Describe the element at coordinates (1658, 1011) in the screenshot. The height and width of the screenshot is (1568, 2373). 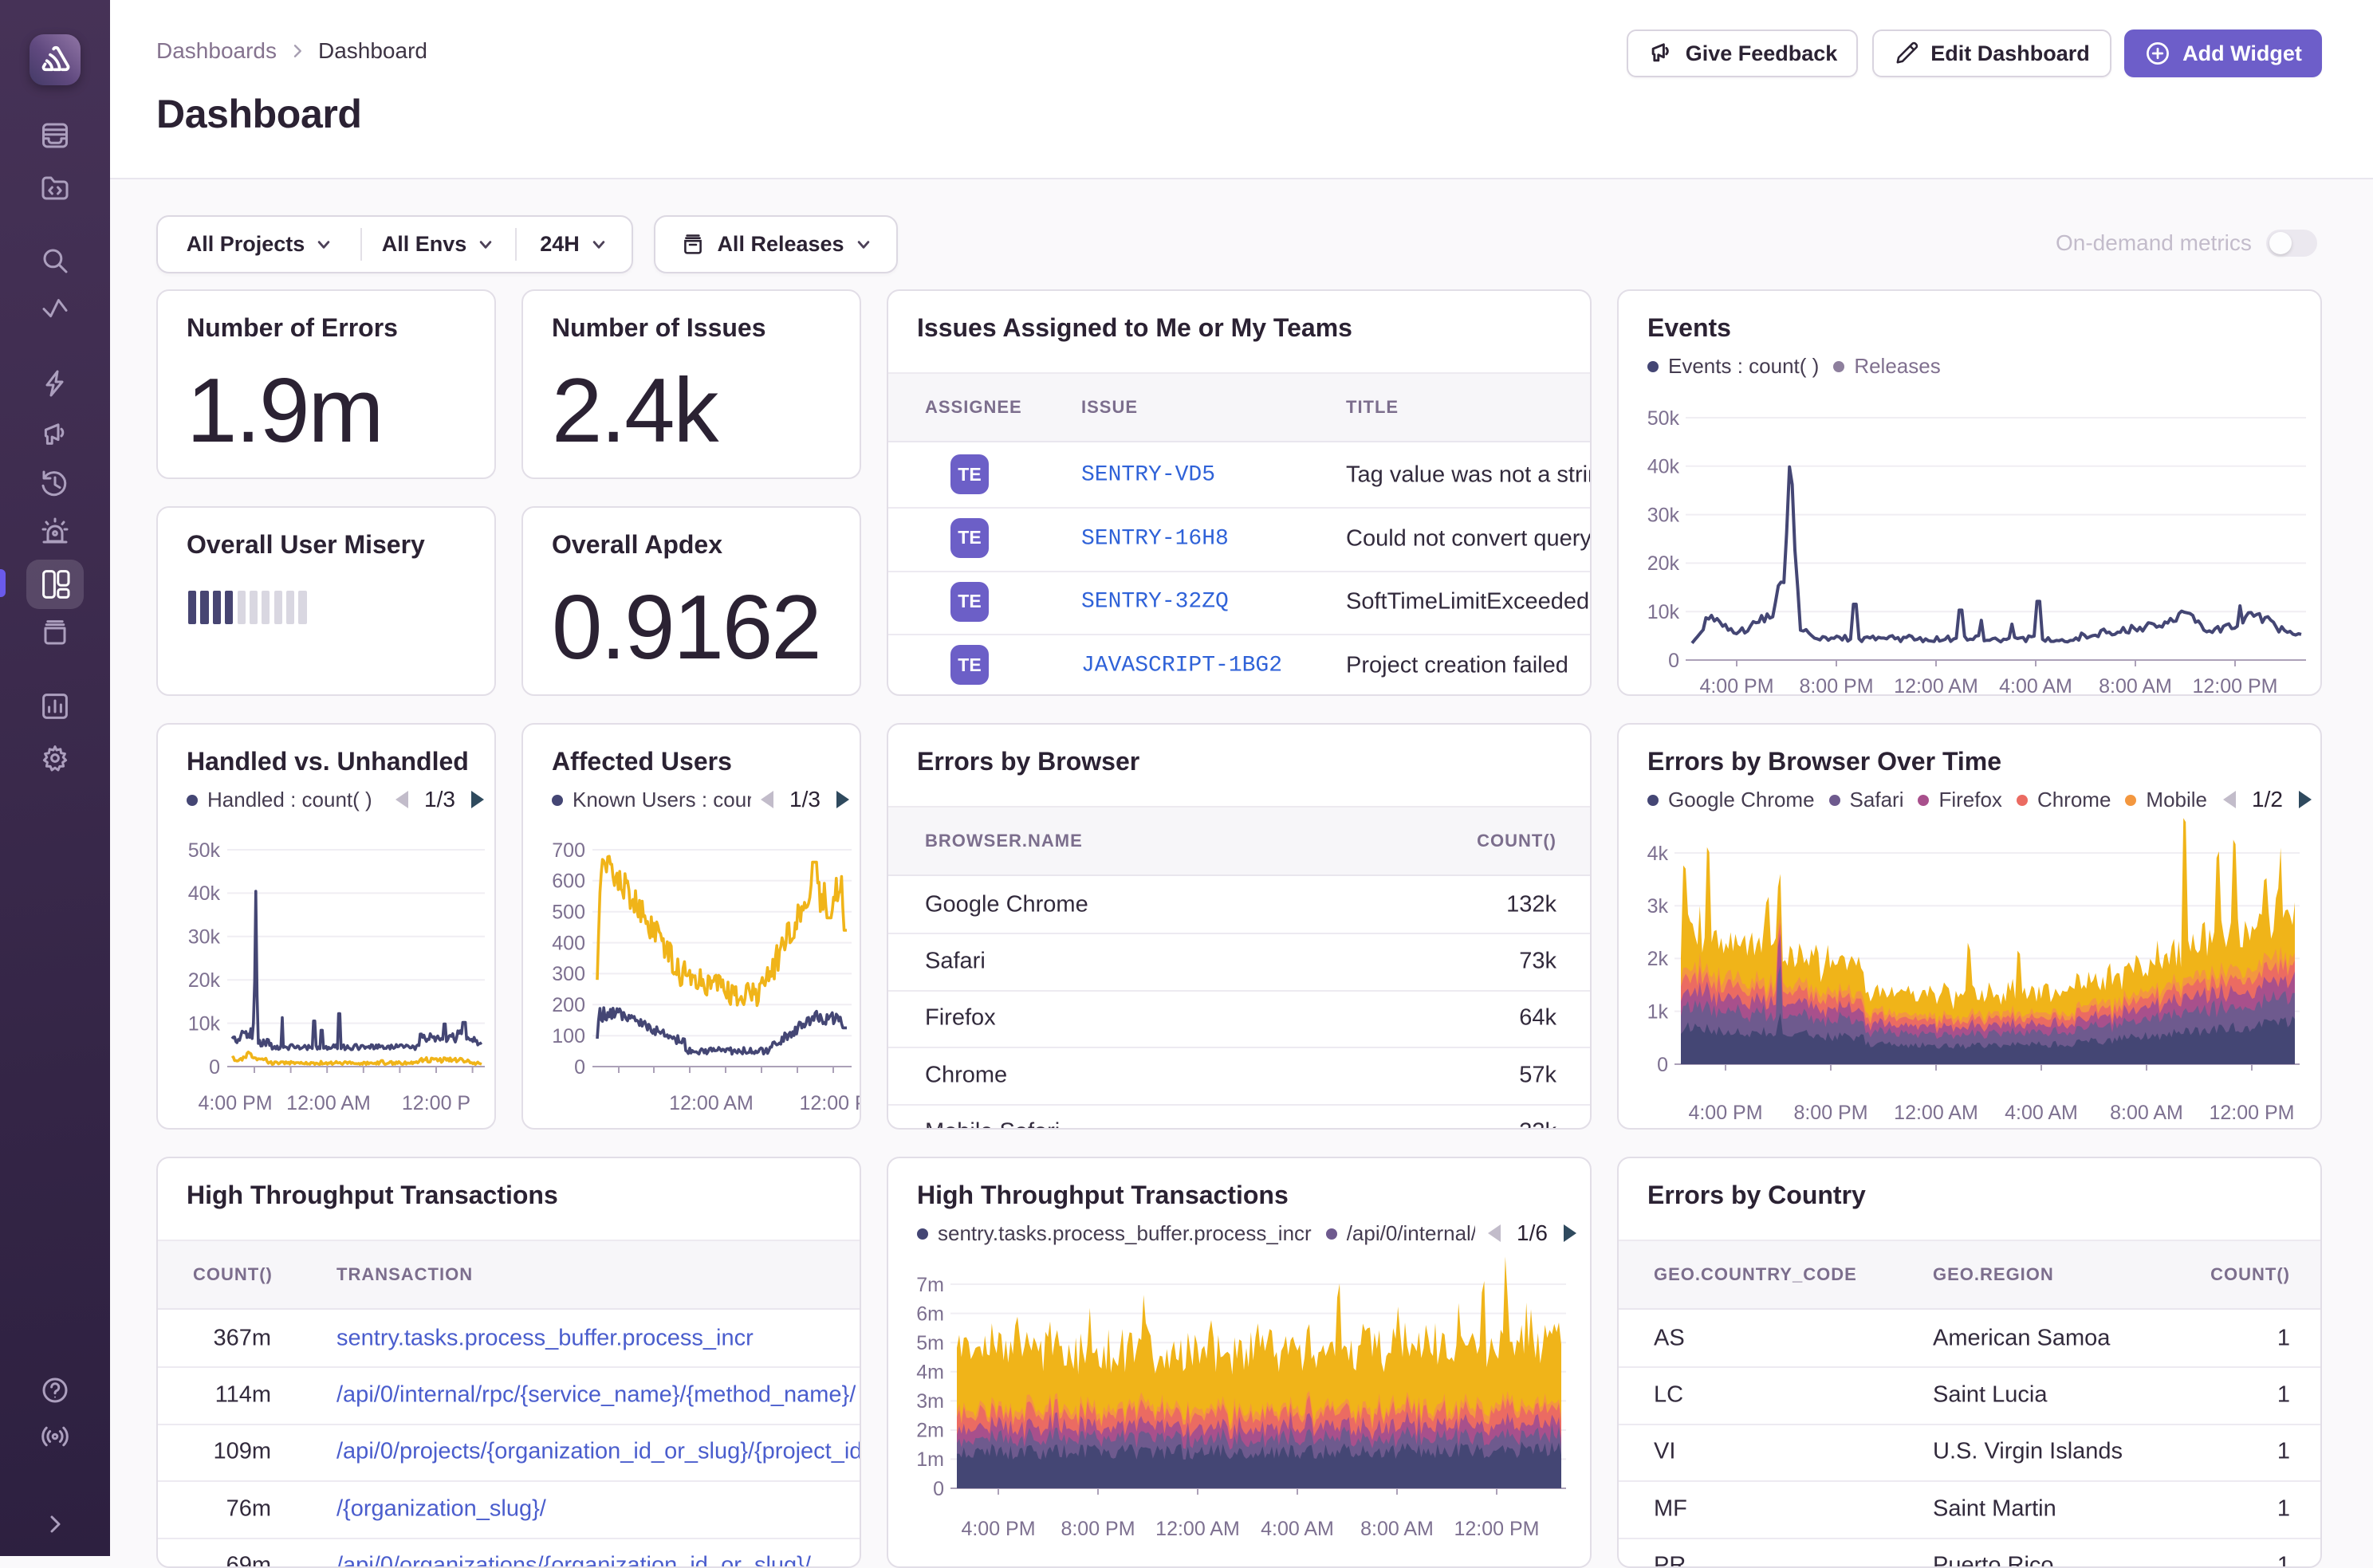
I see `svg-text: 1k` at that location.